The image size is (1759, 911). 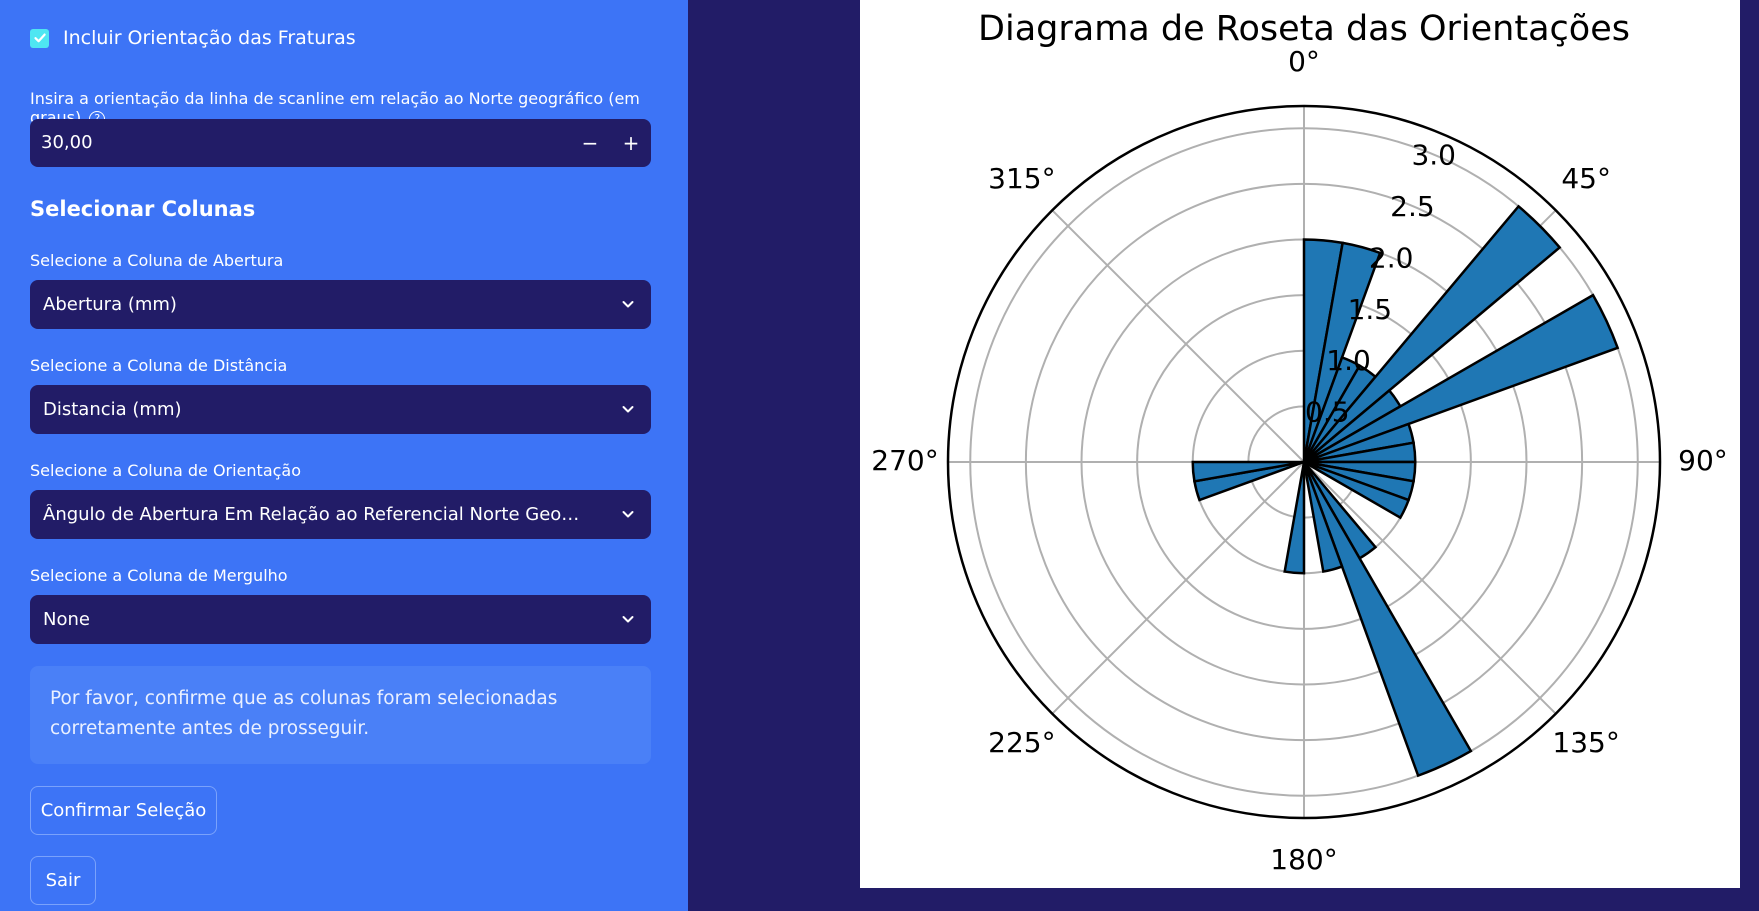 What do you see at coordinates (1703, 460) in the screenshot?
I see `angle-tick-label: 90°` at bounding box center [1703, 460].